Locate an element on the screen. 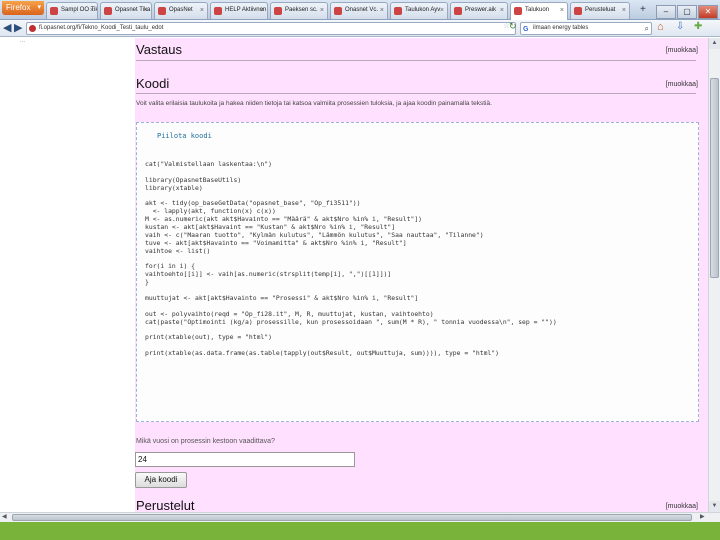 This screenshot has height=540, width=720. code-line: print(xtable(out), type = "html") is located at coordinates (208, 338).